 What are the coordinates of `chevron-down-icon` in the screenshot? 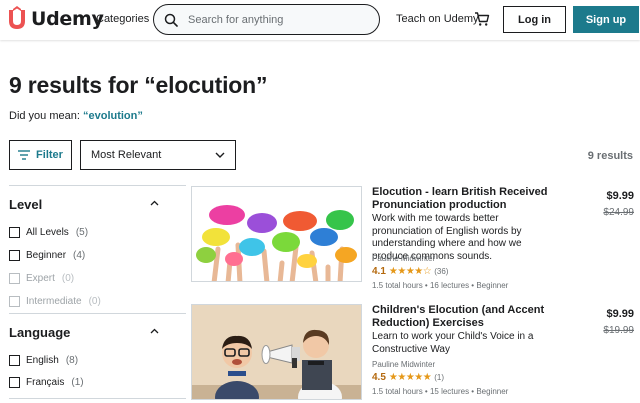 It's located at (220, 155).